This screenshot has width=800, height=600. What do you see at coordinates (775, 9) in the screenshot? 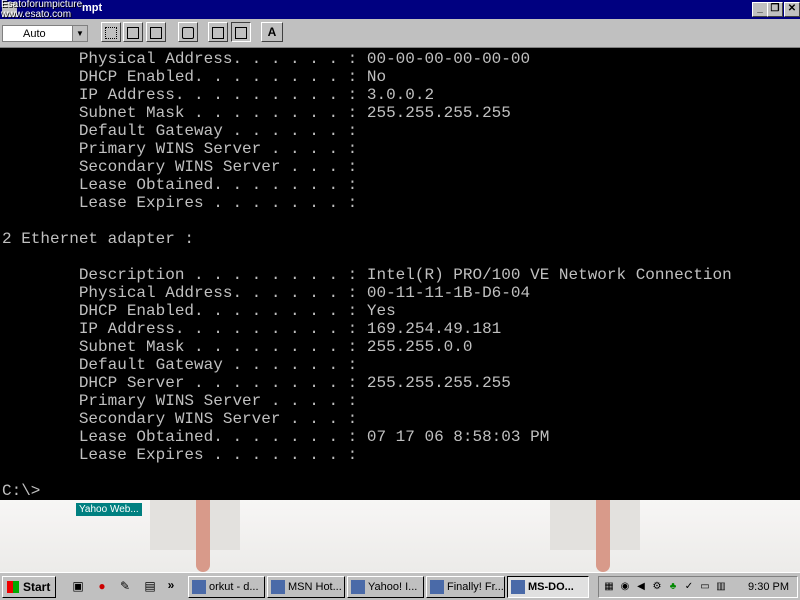
I see `maximize-button: ❐` at bounding box center [775, 9].